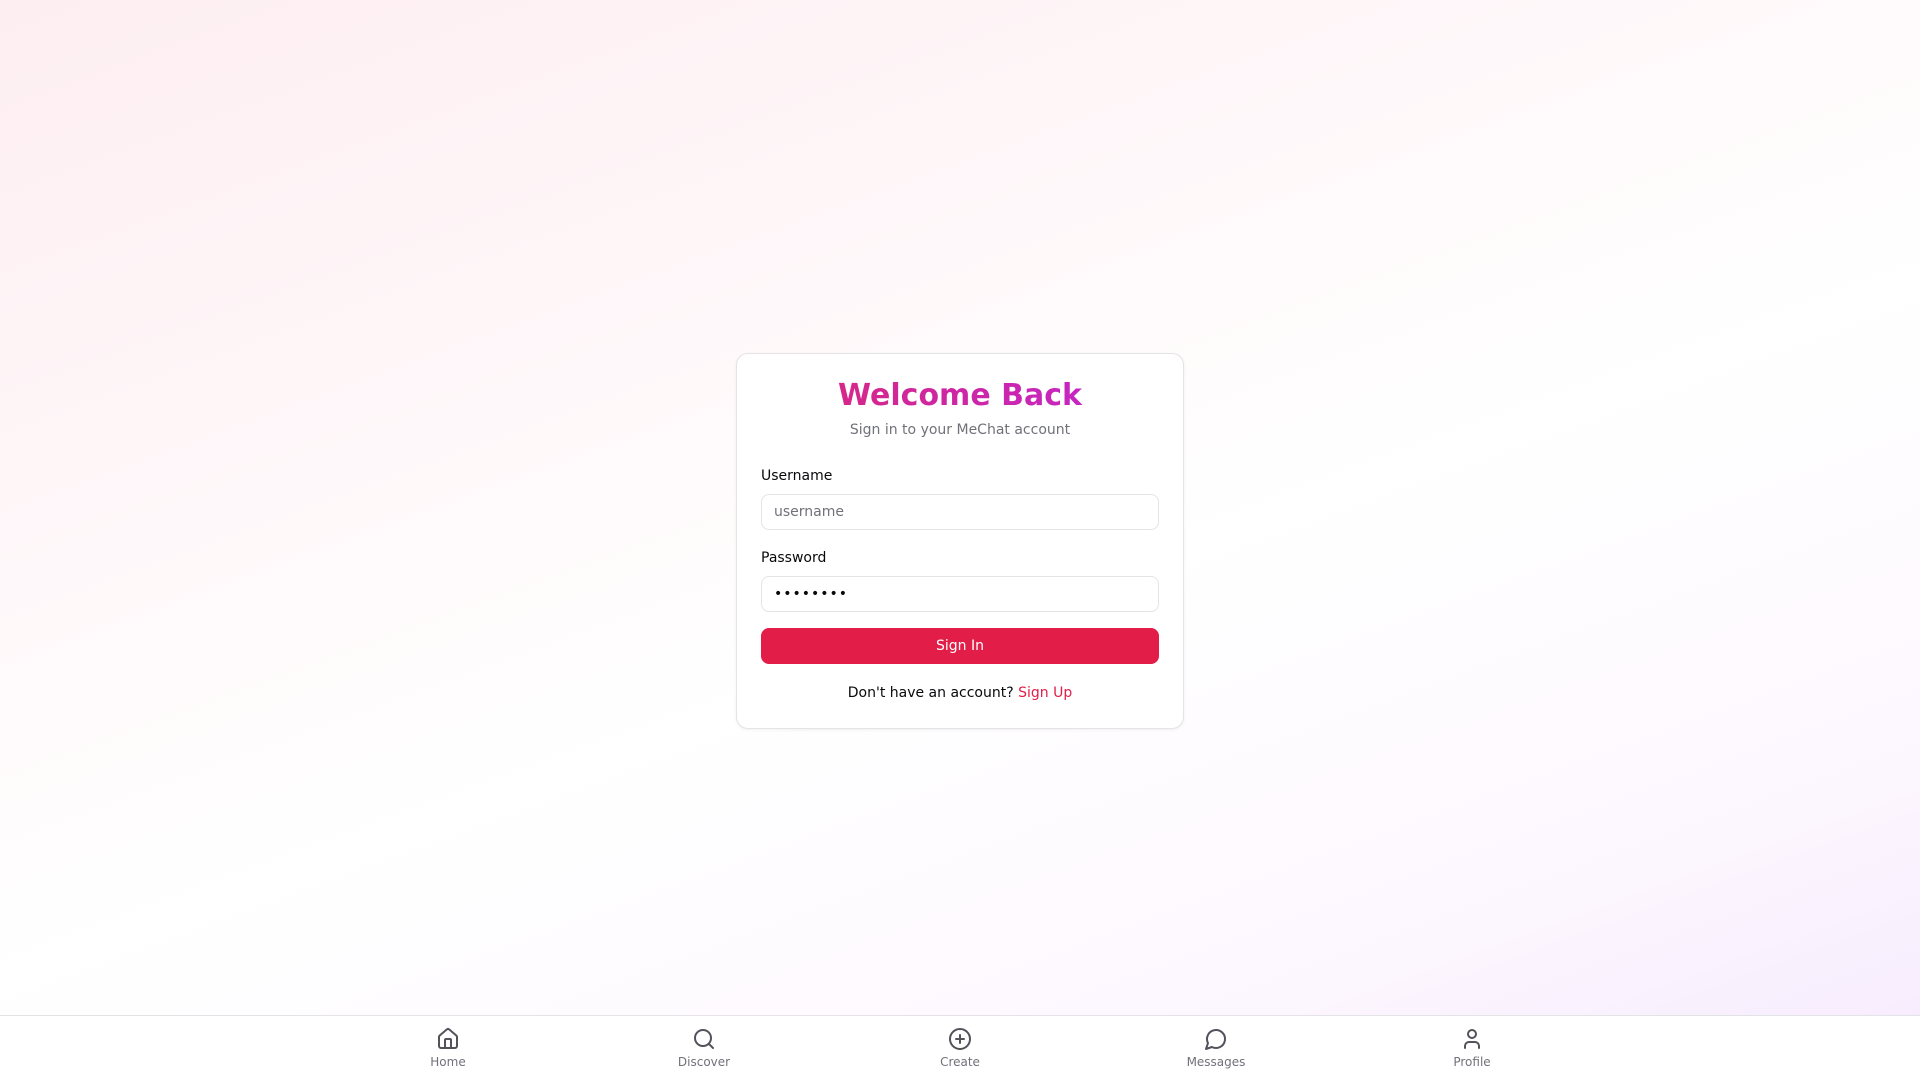  I want to click on search-icon, so click(704, 1039).